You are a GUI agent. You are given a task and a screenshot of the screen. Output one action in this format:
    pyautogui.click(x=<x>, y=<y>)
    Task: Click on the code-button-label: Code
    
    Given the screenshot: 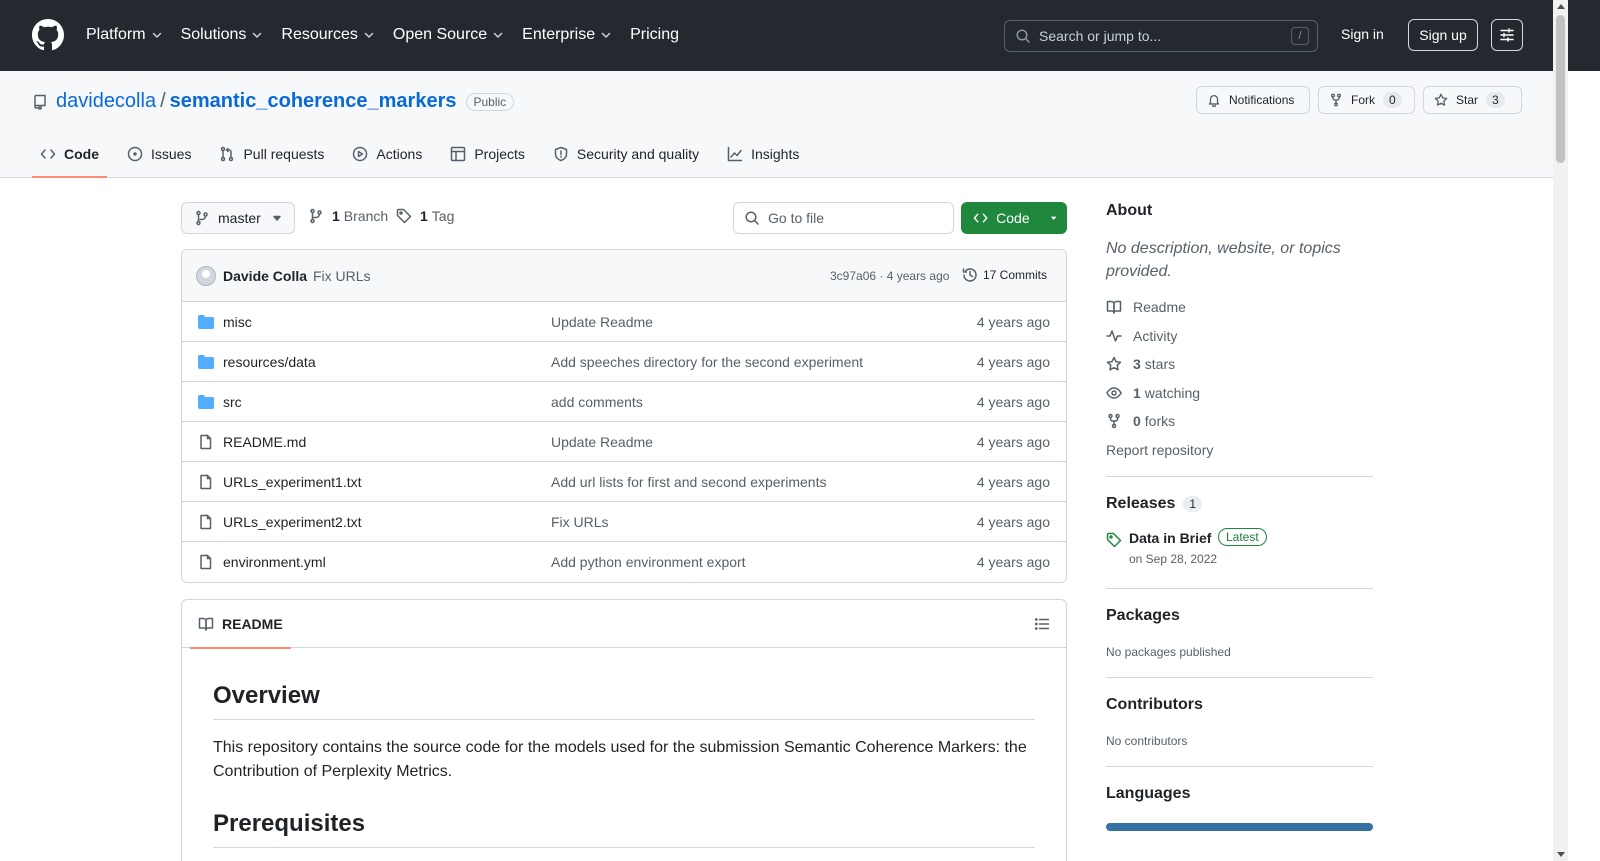 What is the action you would take?
    pyautogui.click(x=1013, y=218)
    